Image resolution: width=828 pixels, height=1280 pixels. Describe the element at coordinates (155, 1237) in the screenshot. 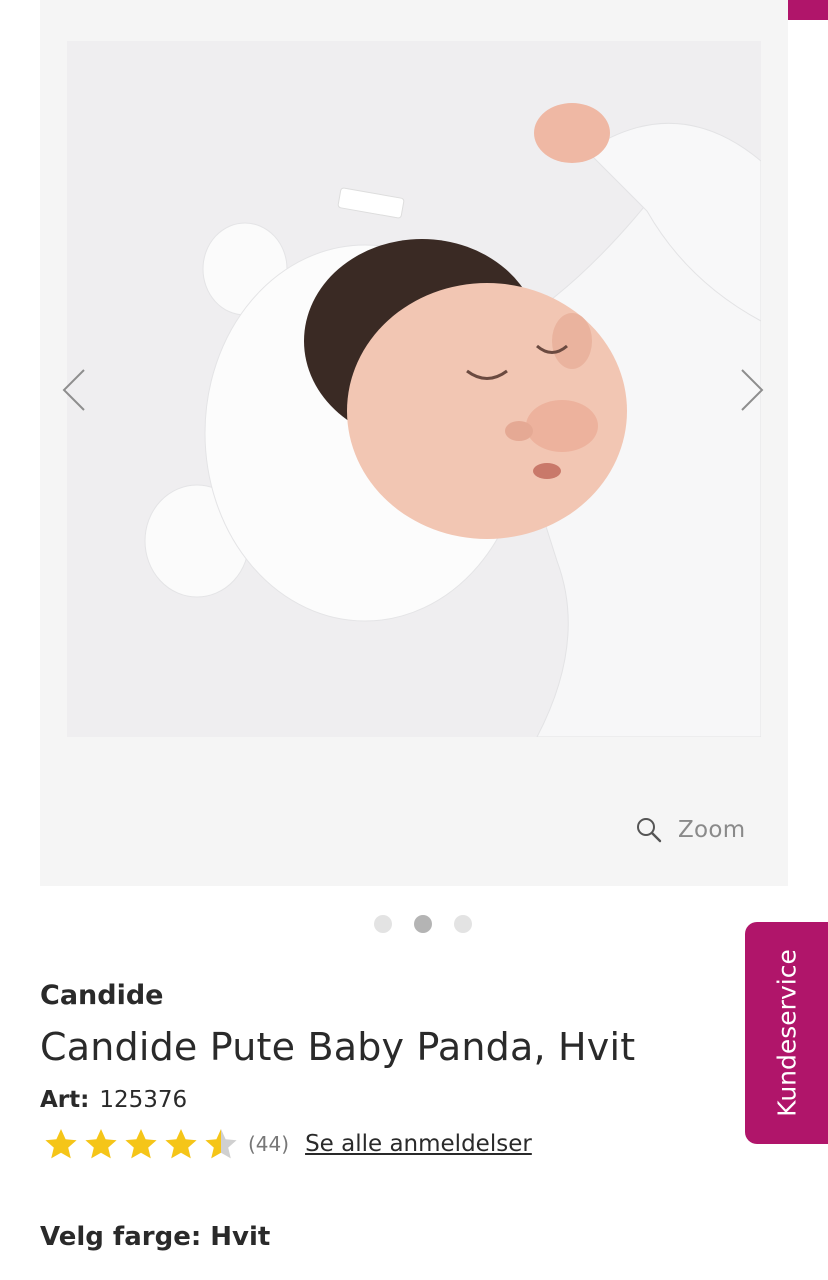

I see `color-selector-label: Velg farge: Hvit` at that location.